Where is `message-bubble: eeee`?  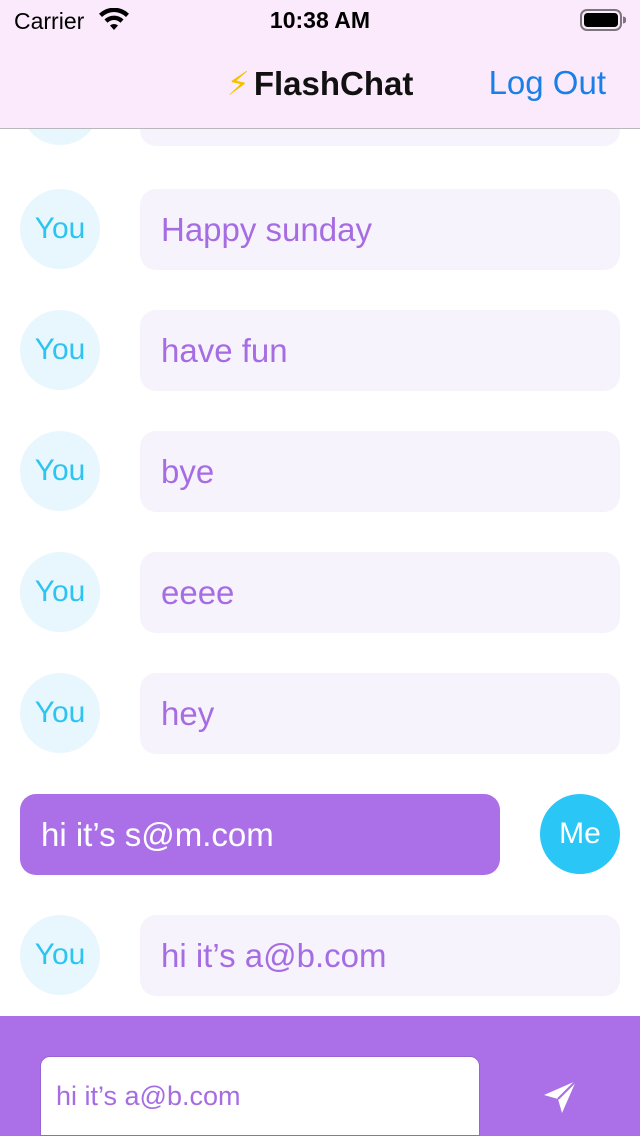 message-bubble: eeee is located at coordinates (380, 592).